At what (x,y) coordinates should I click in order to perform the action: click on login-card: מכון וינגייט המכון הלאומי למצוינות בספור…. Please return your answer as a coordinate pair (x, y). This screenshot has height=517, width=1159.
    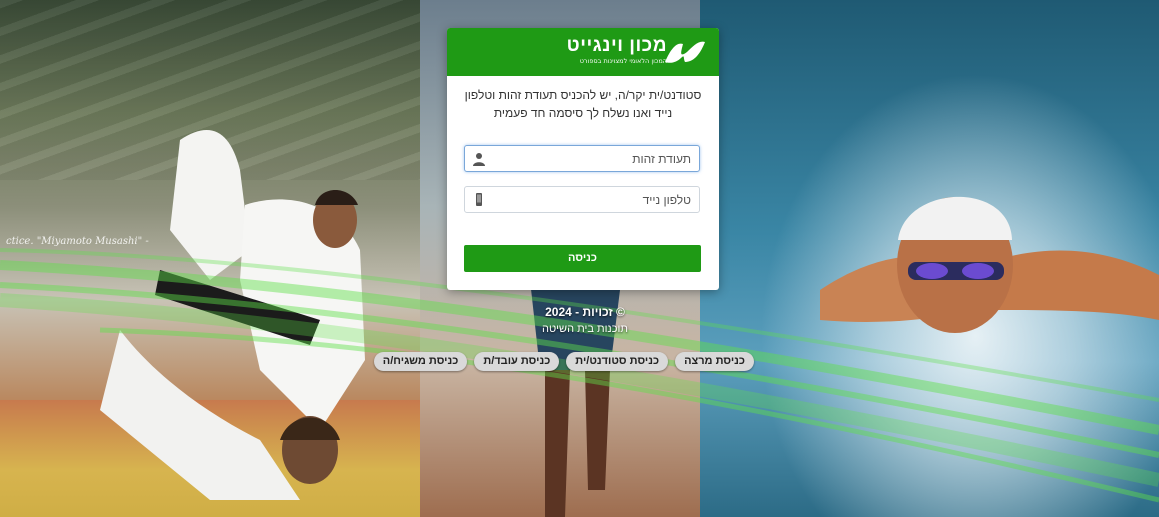
    Looking at the image, I should click on (583, 159).